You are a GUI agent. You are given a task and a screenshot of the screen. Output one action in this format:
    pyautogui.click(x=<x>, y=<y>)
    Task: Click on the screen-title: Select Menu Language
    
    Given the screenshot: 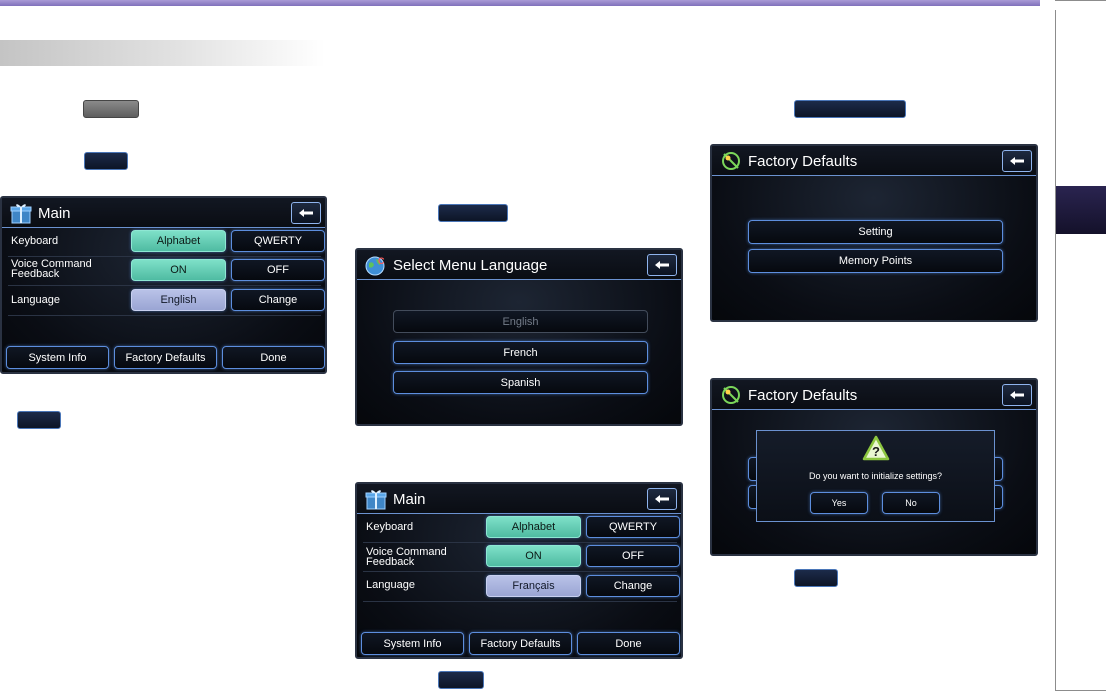 What is the action you would take?
    pyautogui.click(x=470, y=265)
    